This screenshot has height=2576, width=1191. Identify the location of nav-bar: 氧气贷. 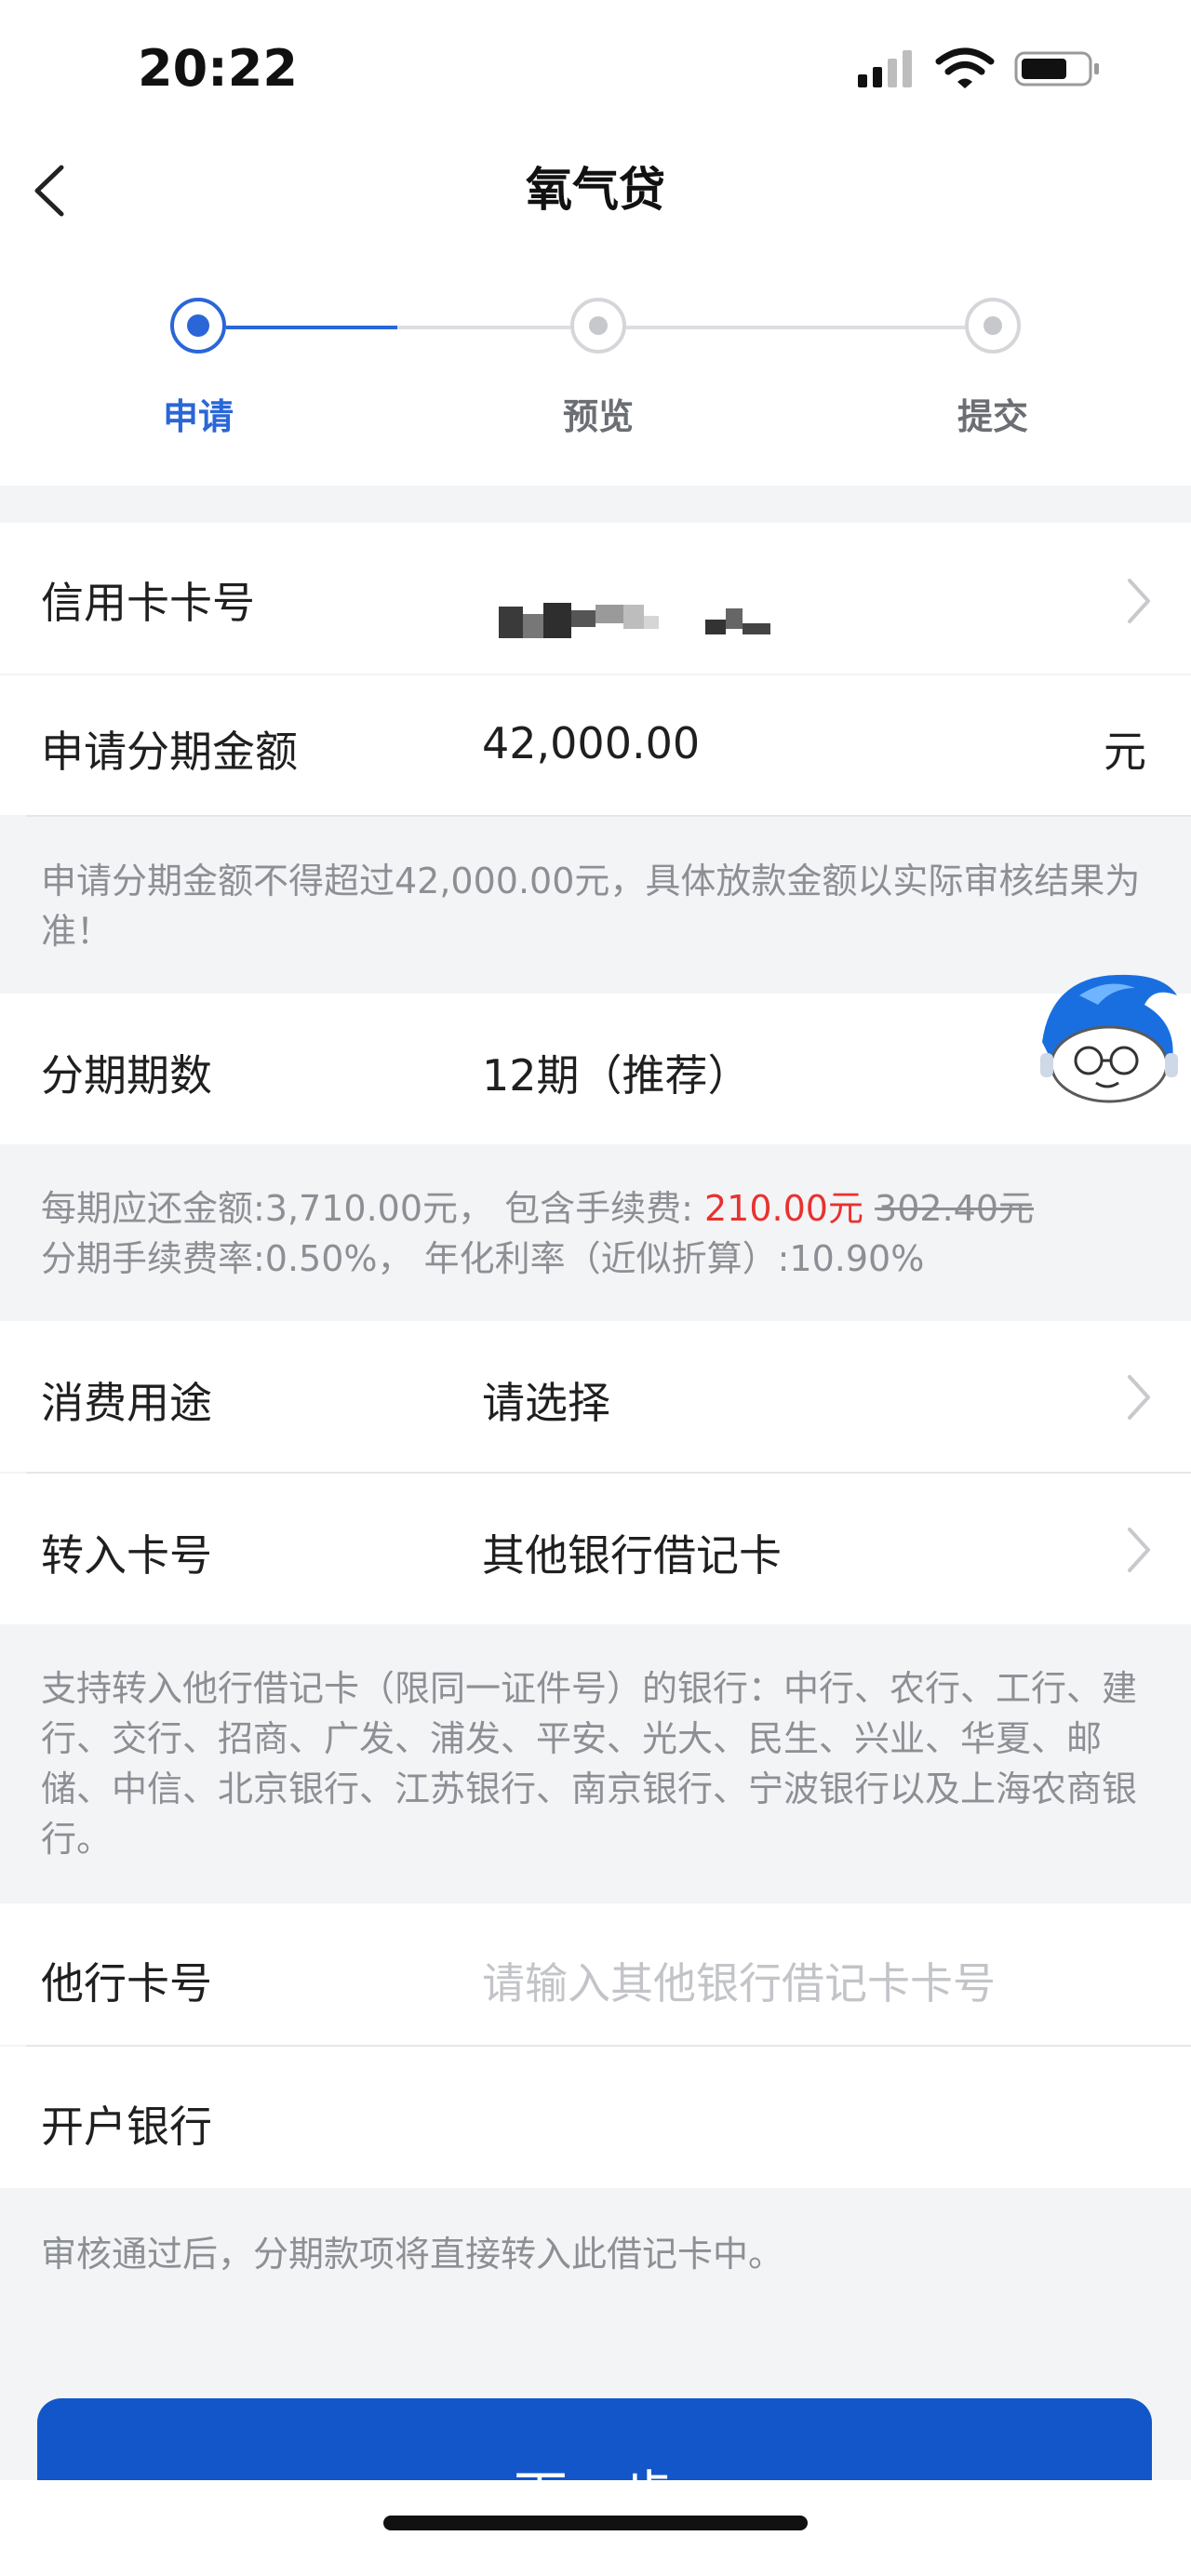
(595, 191).